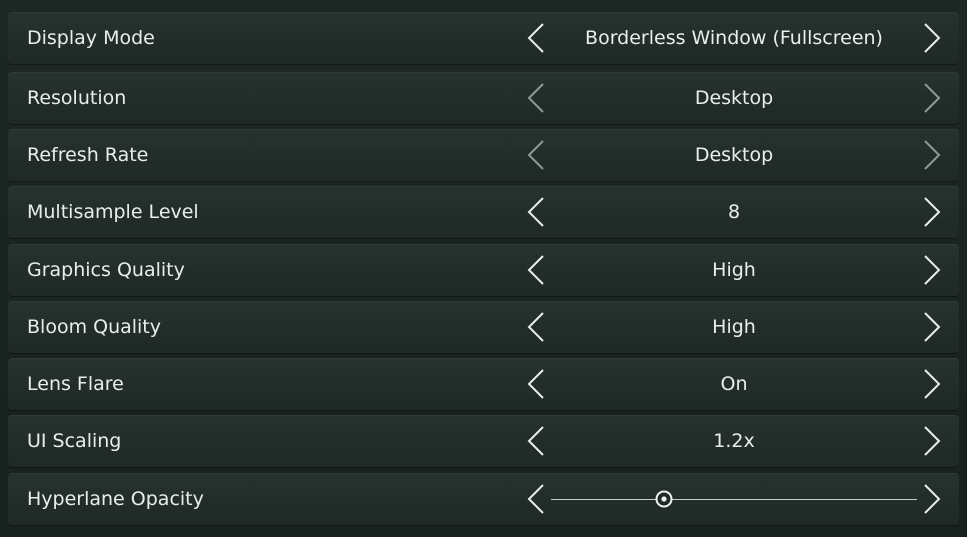 The image size is (967, 537). What do you see at coordinates (75, 384) in the screenshot?
I see `setting-label: Lens Flare` at bounding box center [75, 384].